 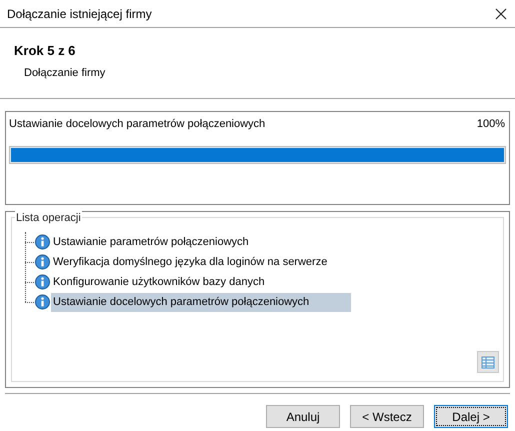 What do you see at coordinates (387, 416) in the screenshot?
I see `dialog-button: < Wstecz` at bounding box center [387, 416].